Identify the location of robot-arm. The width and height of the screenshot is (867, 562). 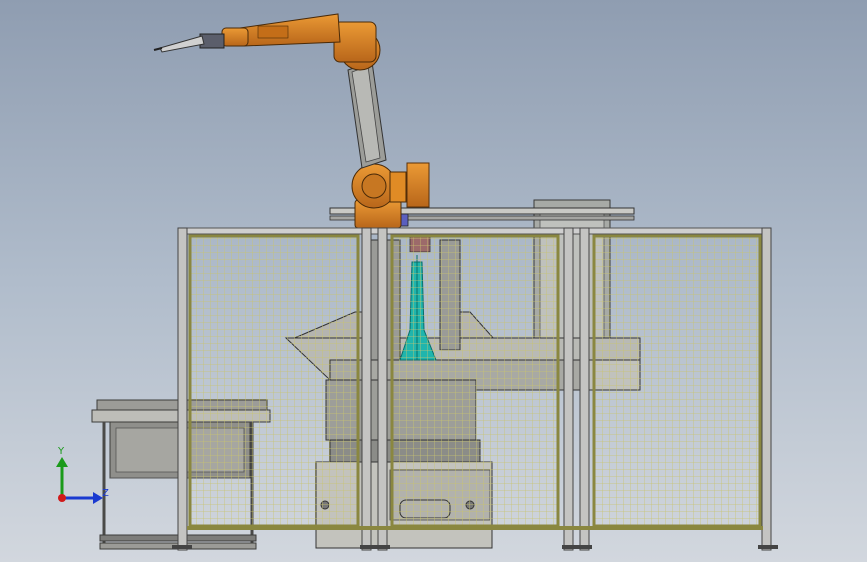
(280, 121).